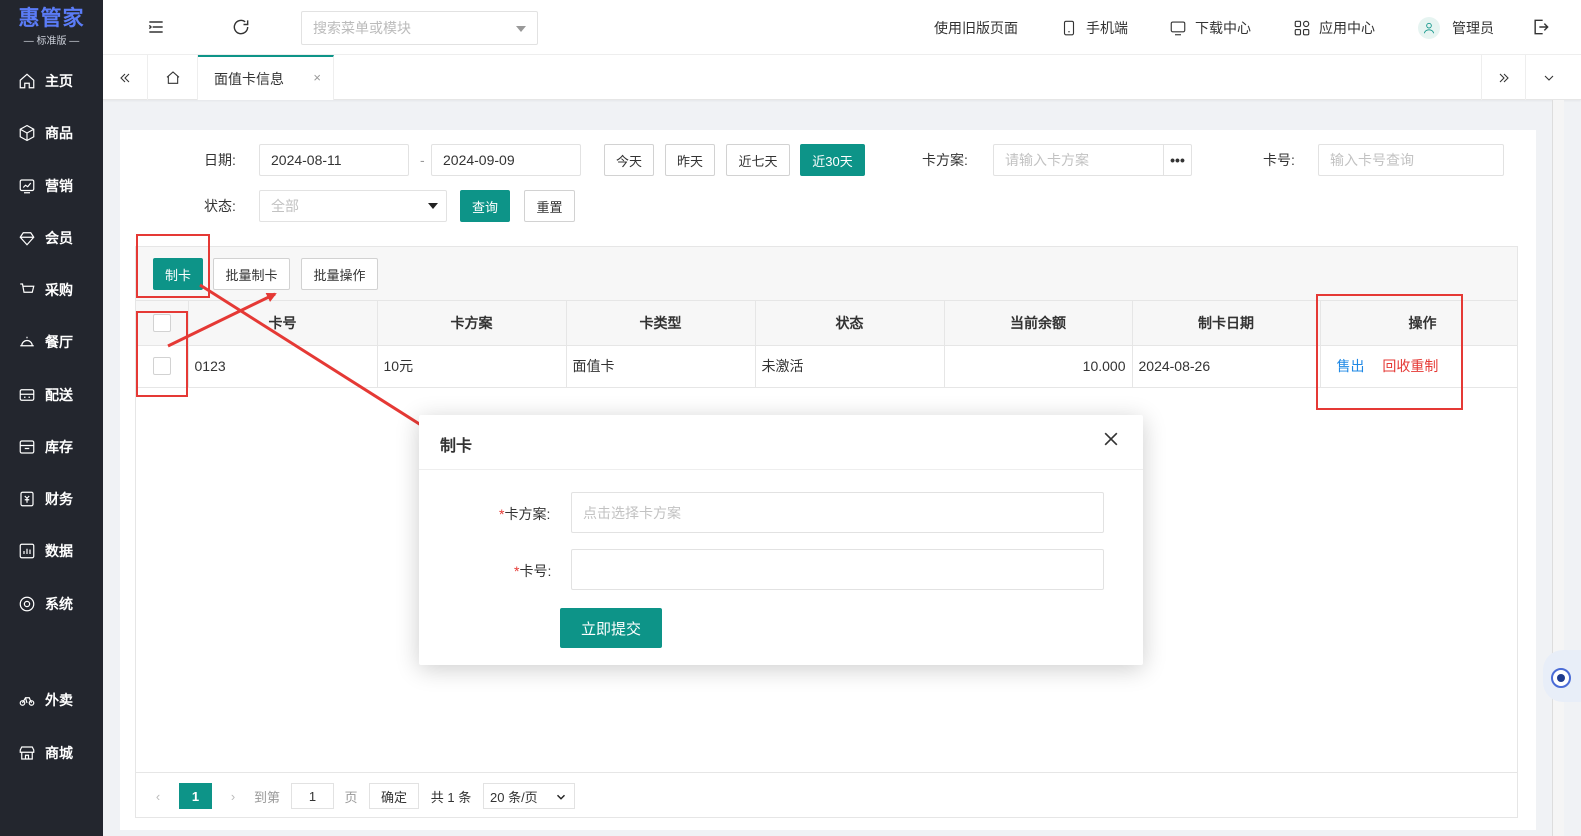 The height and width of the screenshot is (836, 1581). I want to click on logout-icon, so click(1541, 27).